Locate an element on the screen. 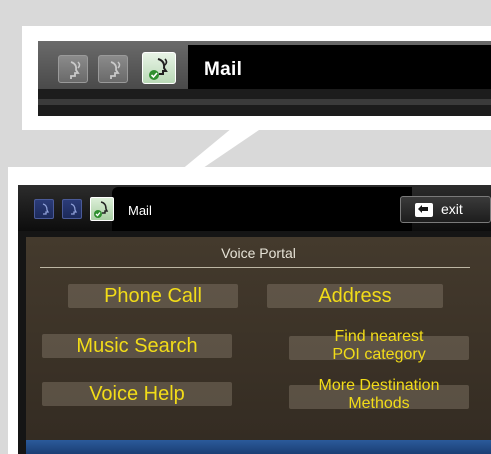 The width and height of the screenshot is (491, 454). find-nearest-poi-option: Find nearest POI category is located at coordinates (379, 347).